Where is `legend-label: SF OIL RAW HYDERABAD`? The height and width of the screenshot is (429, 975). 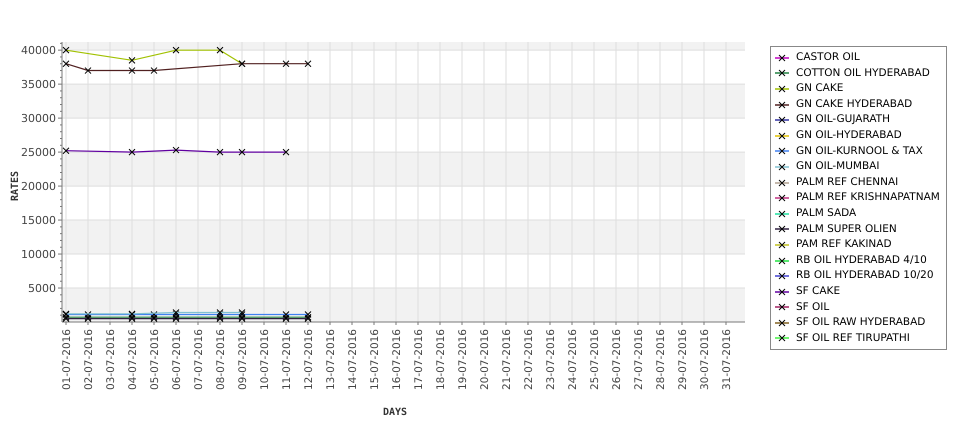 legend-label: SF OIL RAW HYDERABAD is located at coordinates (861, 322).